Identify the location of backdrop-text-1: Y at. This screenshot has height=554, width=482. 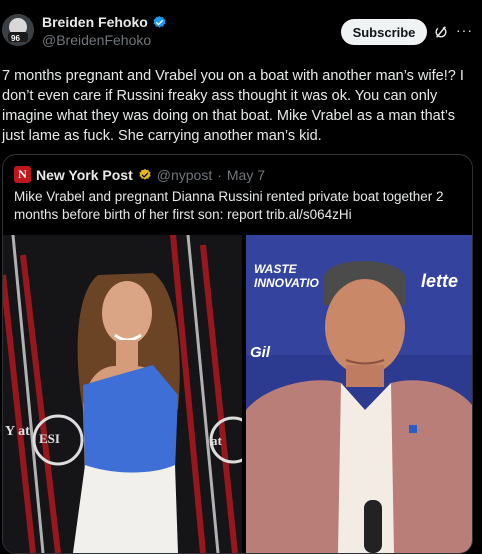
(17, 431).